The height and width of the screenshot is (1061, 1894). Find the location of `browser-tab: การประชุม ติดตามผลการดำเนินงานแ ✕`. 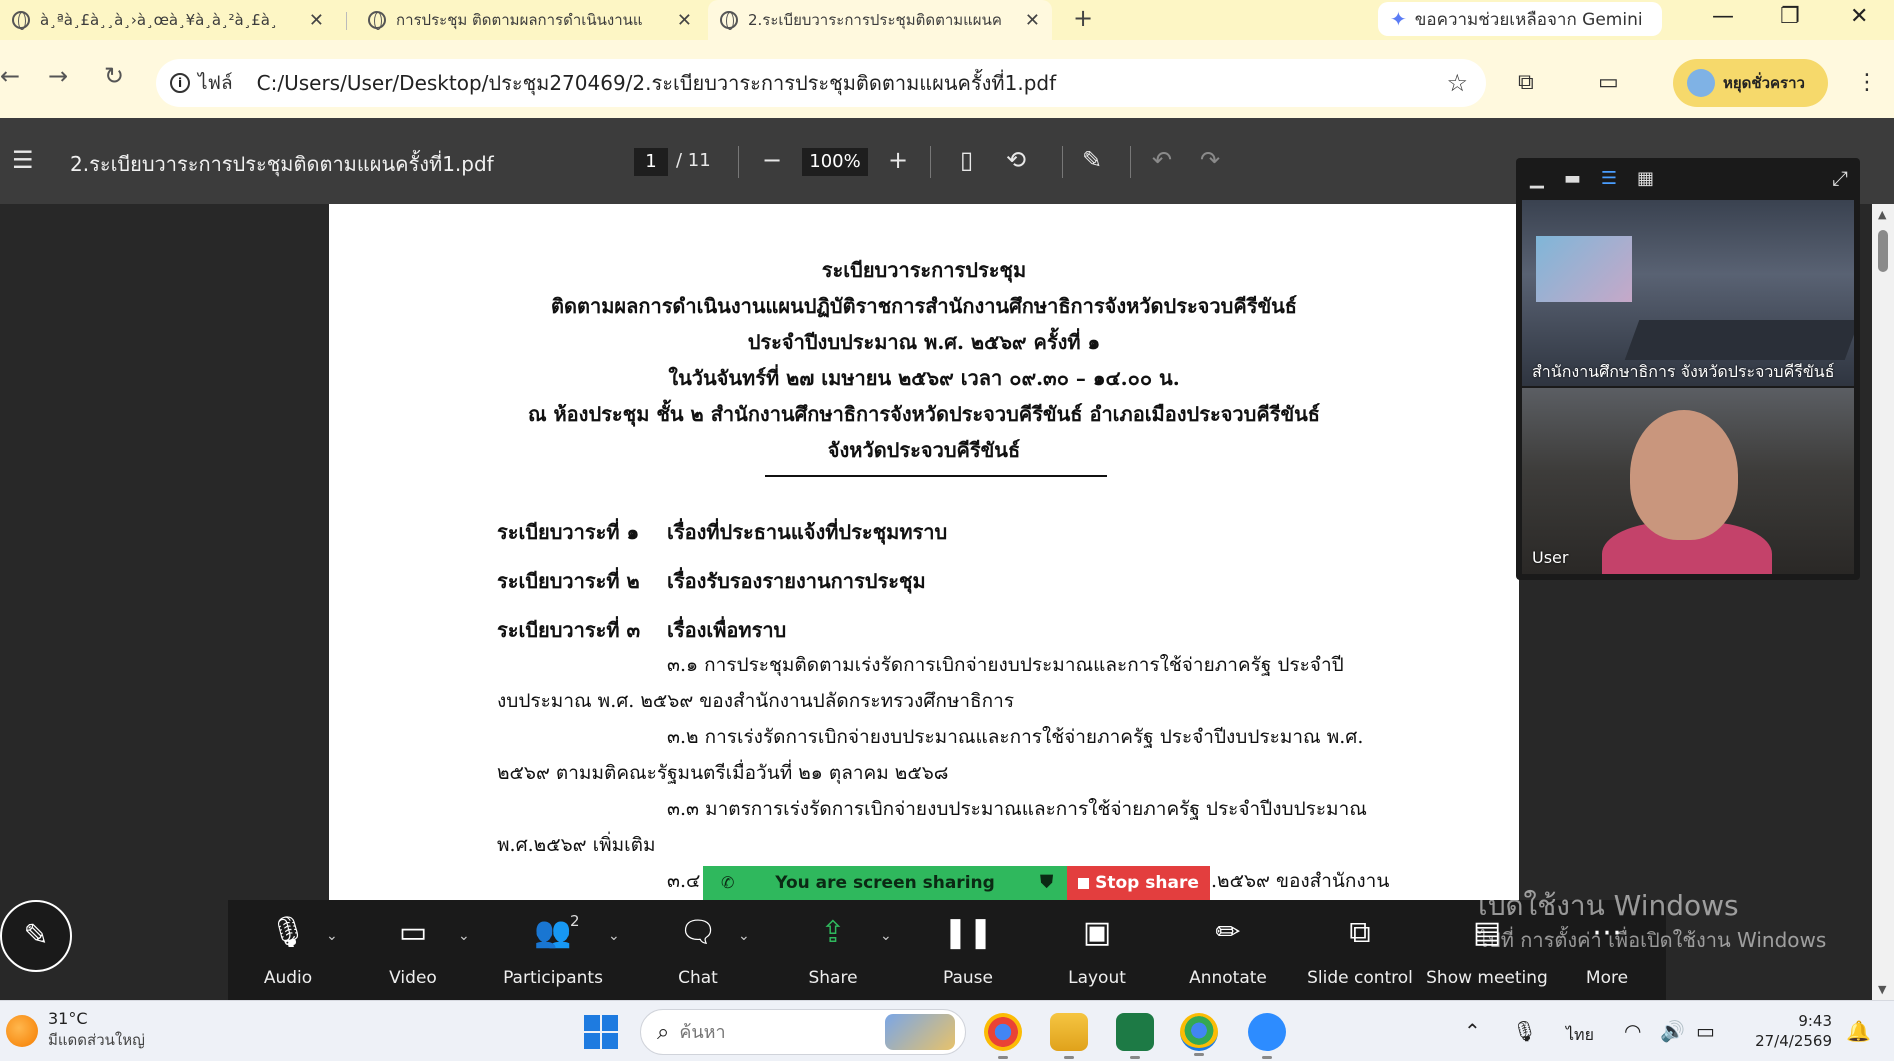

browser-tab: การประชุม ติดตามผลการดำเนินงานแ ✕ is located at coordinates (530, 20).